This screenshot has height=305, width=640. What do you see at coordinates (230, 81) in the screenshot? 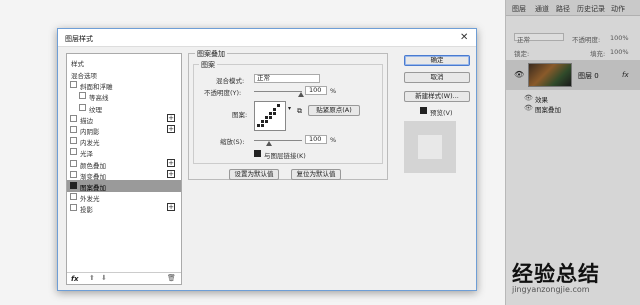
I see `blend-mode-label: 混合模式:` at bounding box center [230, 81].